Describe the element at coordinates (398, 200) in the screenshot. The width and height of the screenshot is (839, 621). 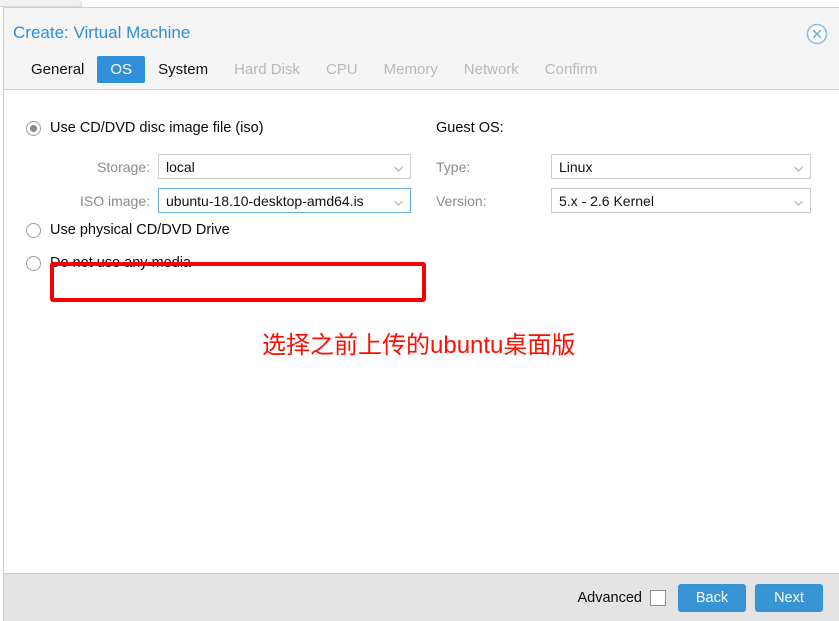
I see `chevron-down-icon-iso-image` at that location.